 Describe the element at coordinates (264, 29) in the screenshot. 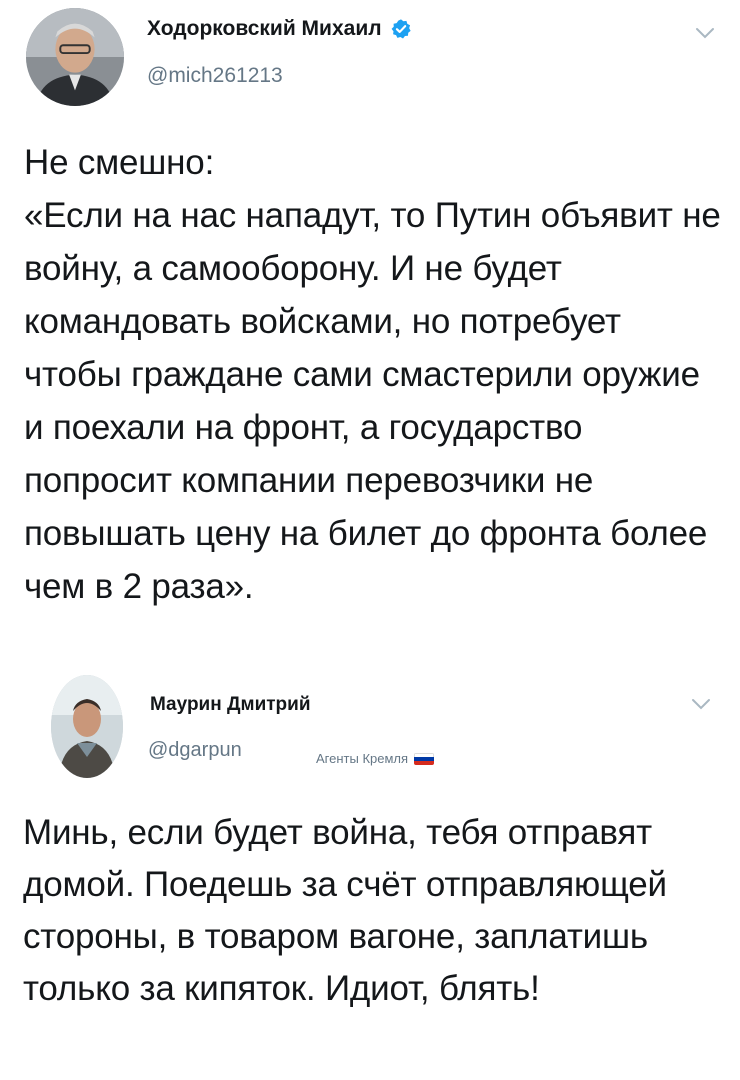

I see `author-name: Ходорковский Михаил` at that location.